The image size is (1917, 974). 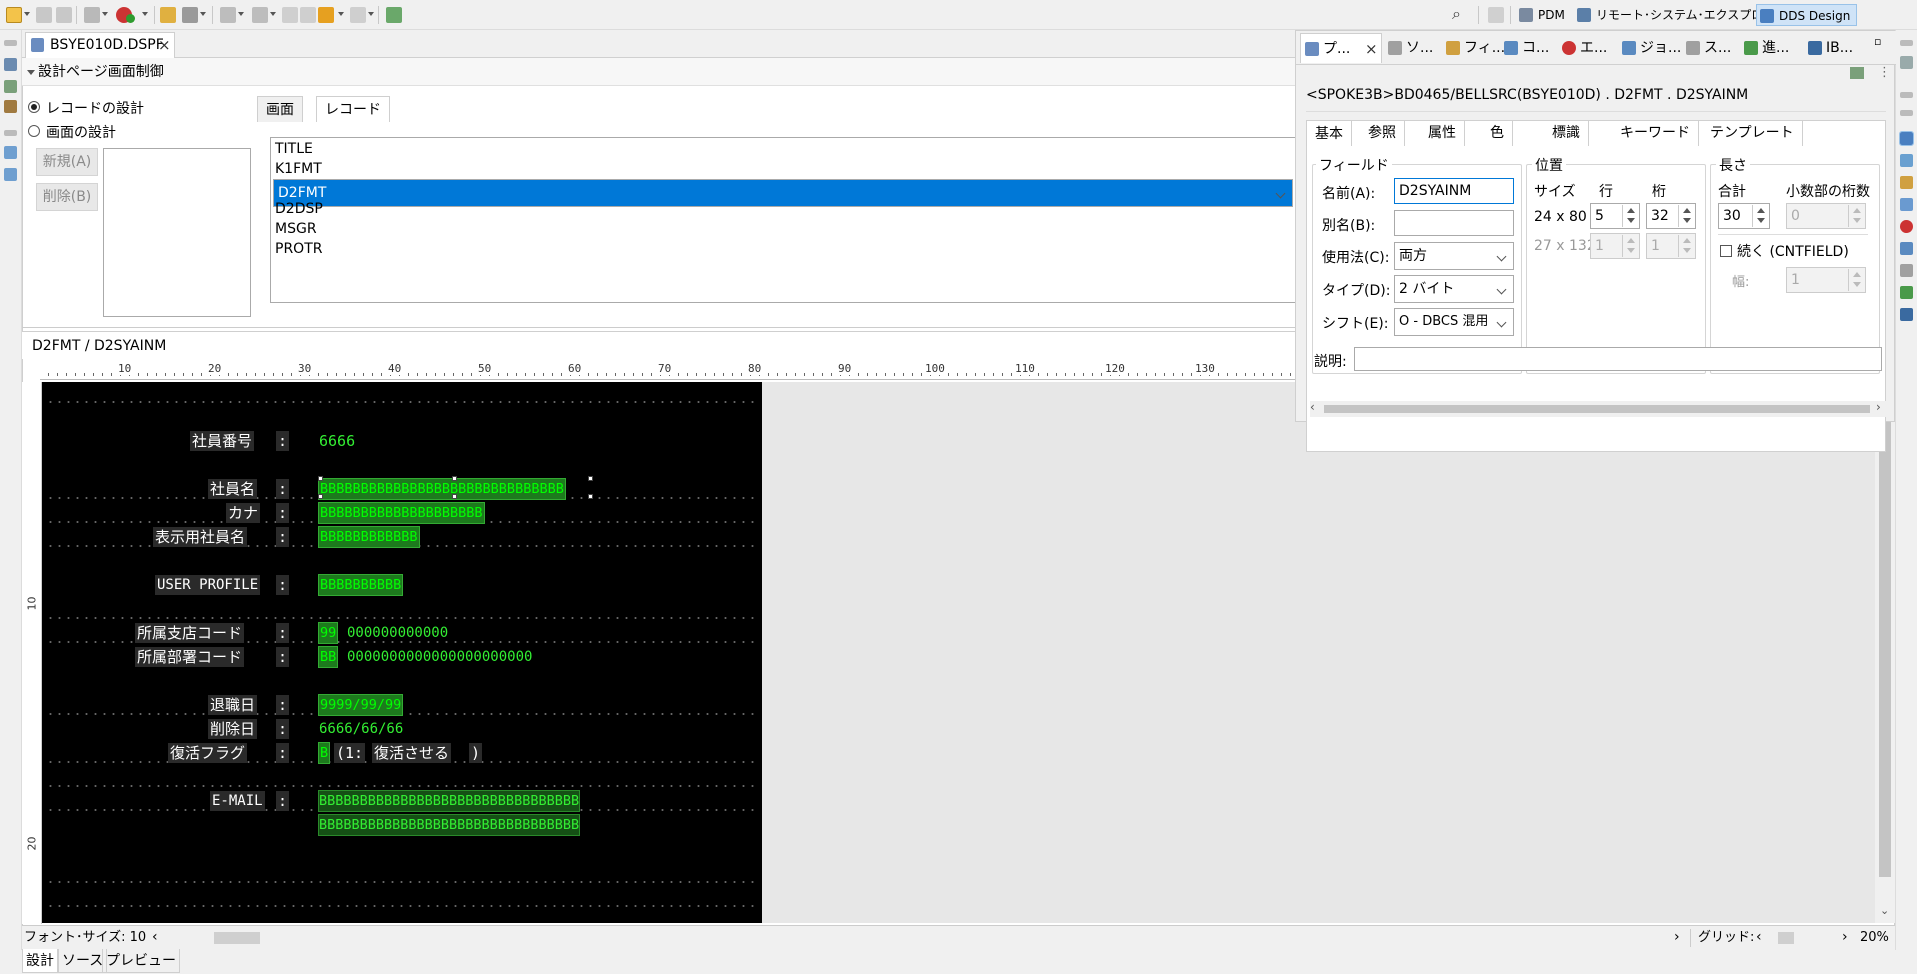 I want to click on pin-view-icon, so click(x=1857, y=73).